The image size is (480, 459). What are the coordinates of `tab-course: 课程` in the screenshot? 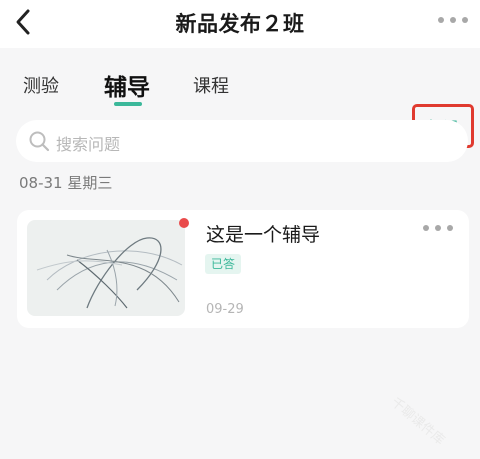 It's located at (211, 85).